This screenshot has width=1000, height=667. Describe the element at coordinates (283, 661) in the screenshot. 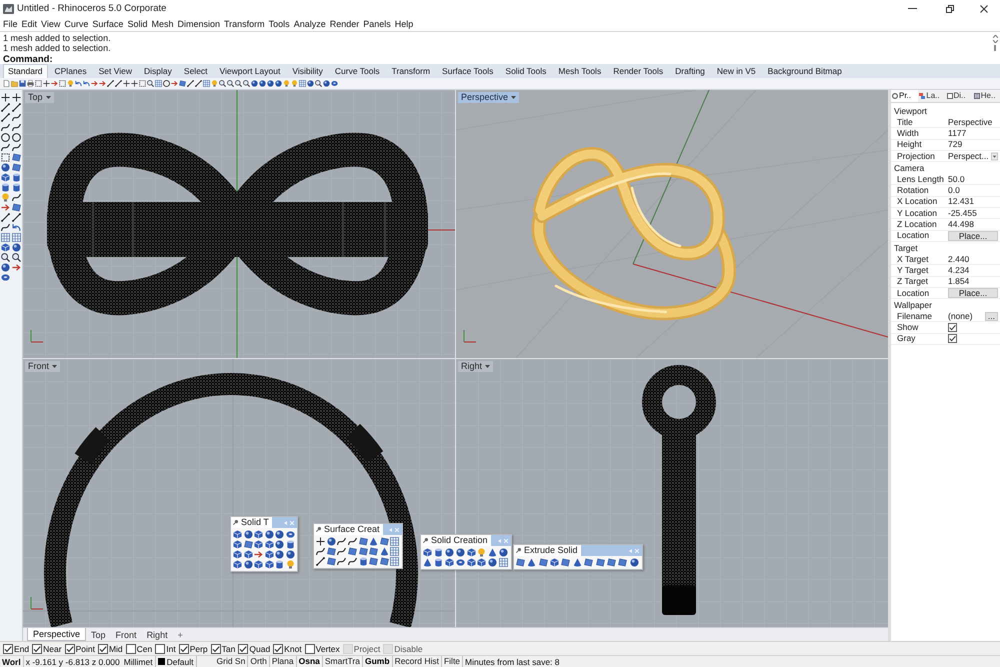

I see `status-pane-button: Plana` at that location.